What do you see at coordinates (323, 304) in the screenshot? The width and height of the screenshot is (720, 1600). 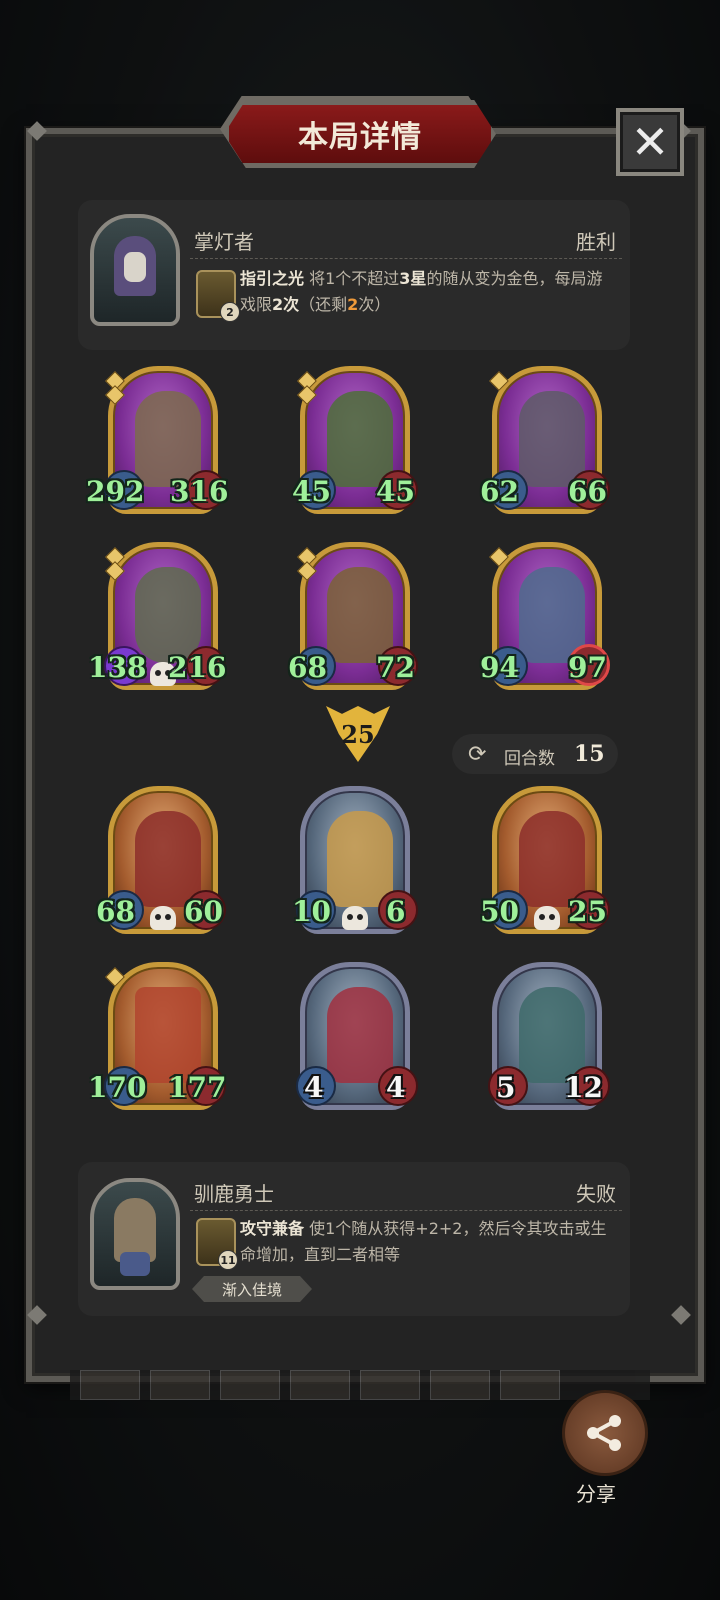 I see `skill-text-part: （还剩` at bounding box center [323, 304].